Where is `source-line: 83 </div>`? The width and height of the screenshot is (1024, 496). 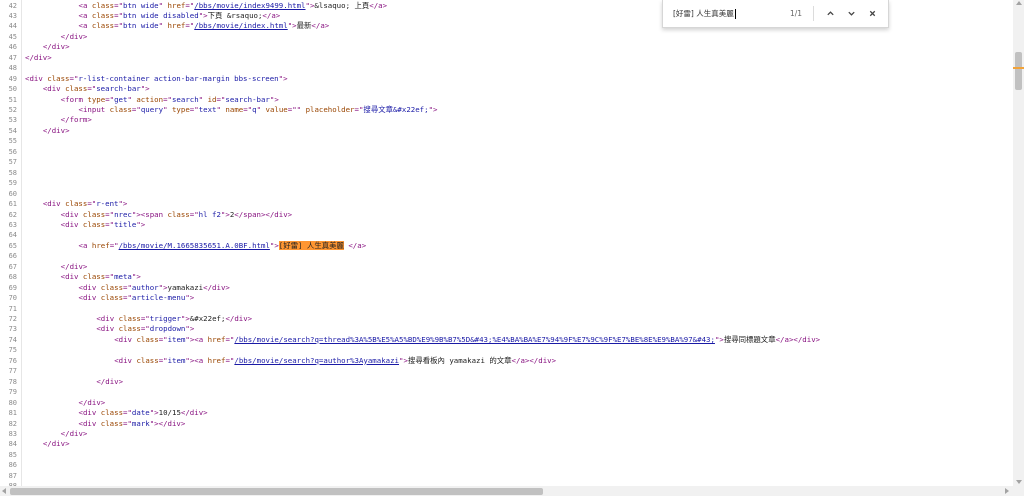
source-line: 83 </div> is located at coordinates (506, 434).